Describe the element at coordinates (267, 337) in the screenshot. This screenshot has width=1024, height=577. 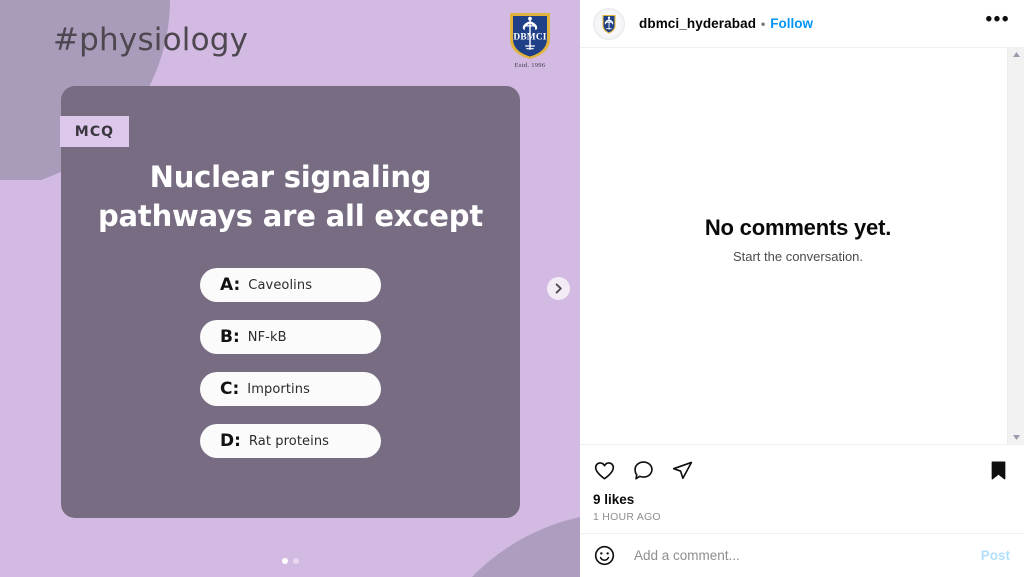
I see `option-text: NF-kB` at that location.